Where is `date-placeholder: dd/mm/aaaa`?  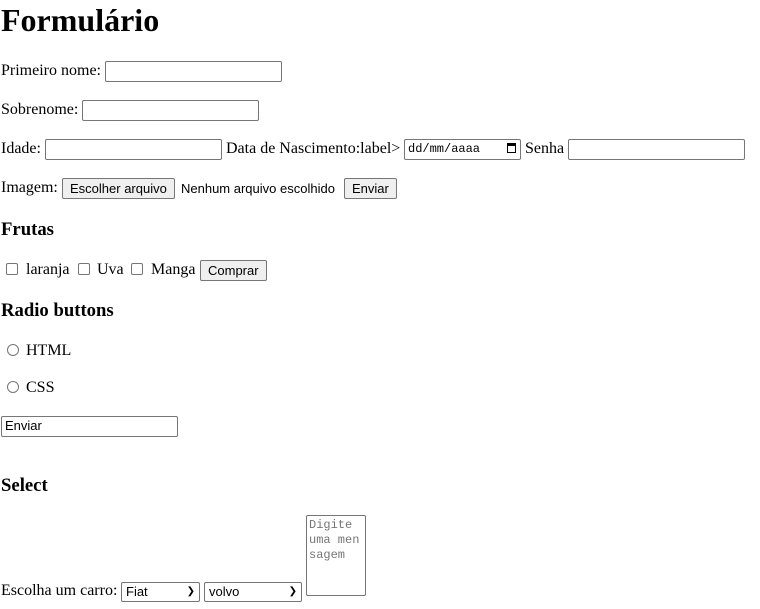 date-placeholder: dd/mm/aaaa is located at coordinates (444, 149).